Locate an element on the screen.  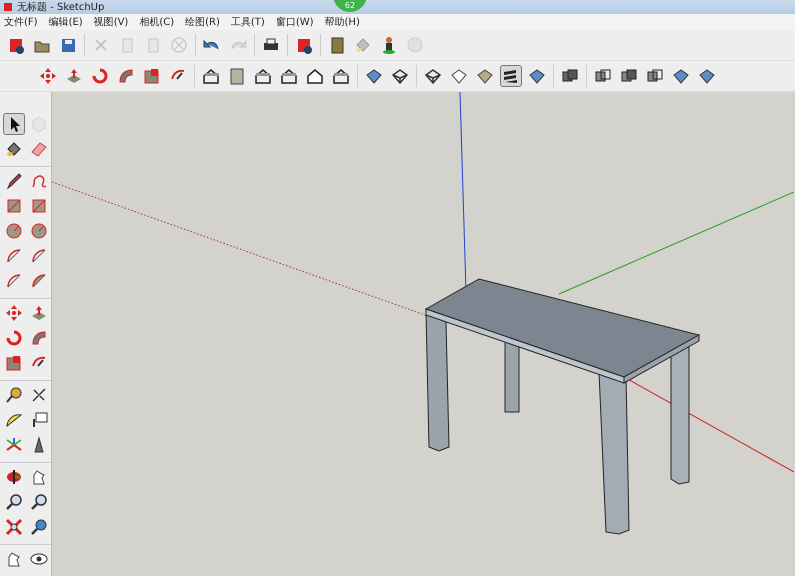
info-icon is located at coordinates (304, 45).